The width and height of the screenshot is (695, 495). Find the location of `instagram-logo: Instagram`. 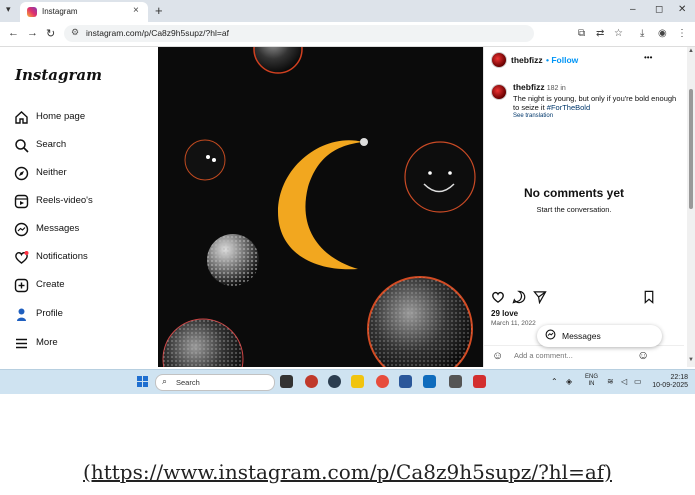

instagram-logo: Instagram is located at coordinates (58, 75).